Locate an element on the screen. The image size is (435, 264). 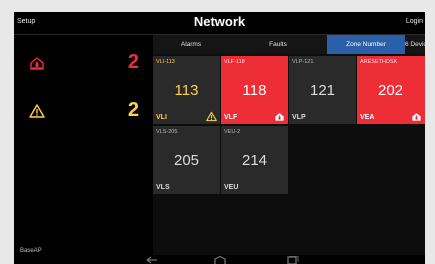
zone-tile: VLS-205 205 VLS is located at coordinates (186, 160).